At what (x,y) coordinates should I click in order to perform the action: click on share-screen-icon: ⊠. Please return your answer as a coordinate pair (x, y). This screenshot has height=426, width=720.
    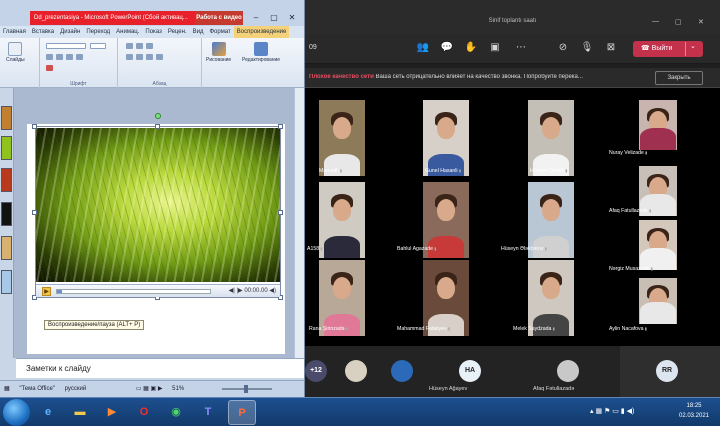
    Looking at the image, I should click on (611, 48).